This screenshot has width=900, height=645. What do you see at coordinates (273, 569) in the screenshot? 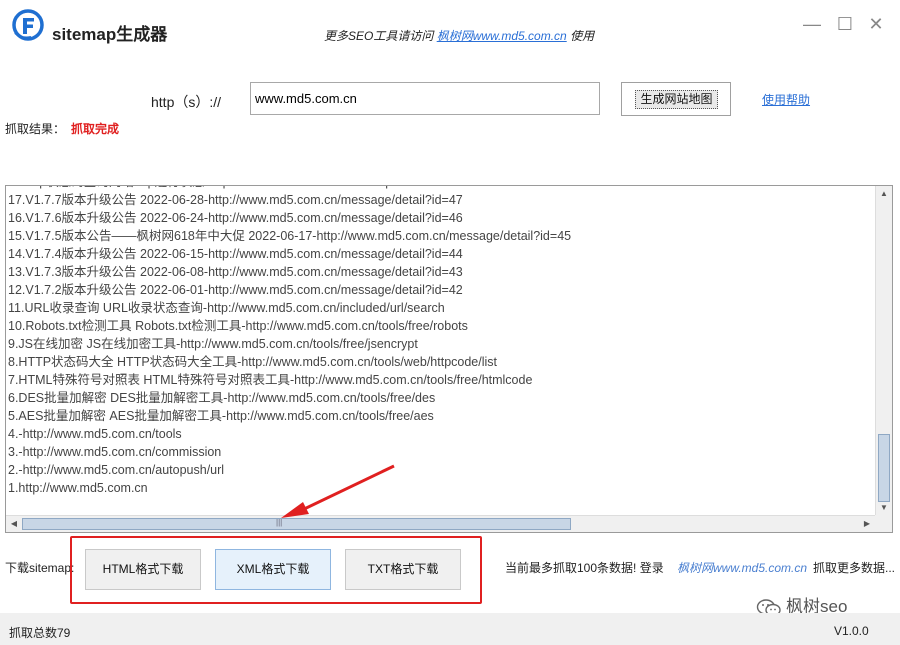
I see `xml-download-button: XML格式下载` at bounding box center [273, 569].